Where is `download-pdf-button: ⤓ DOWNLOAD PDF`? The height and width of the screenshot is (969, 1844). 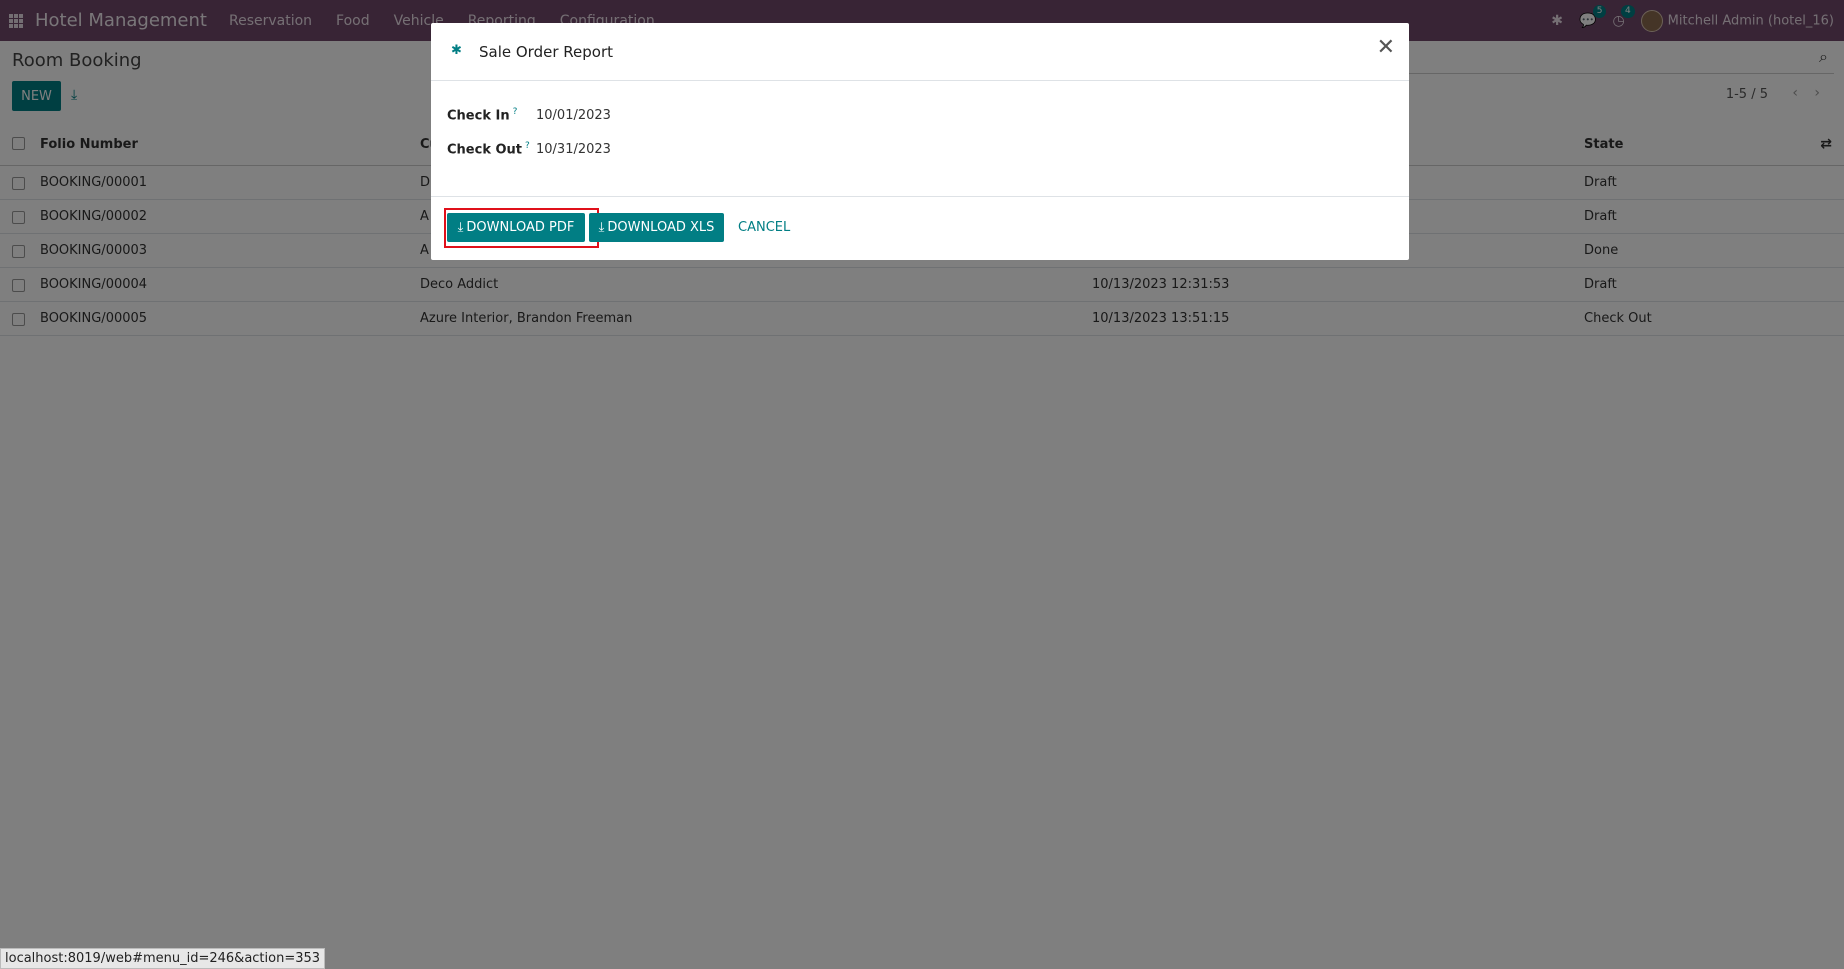 download-pdf-button: ⤓ DOWNLOAD PDF is located at coordinates (516, 227).